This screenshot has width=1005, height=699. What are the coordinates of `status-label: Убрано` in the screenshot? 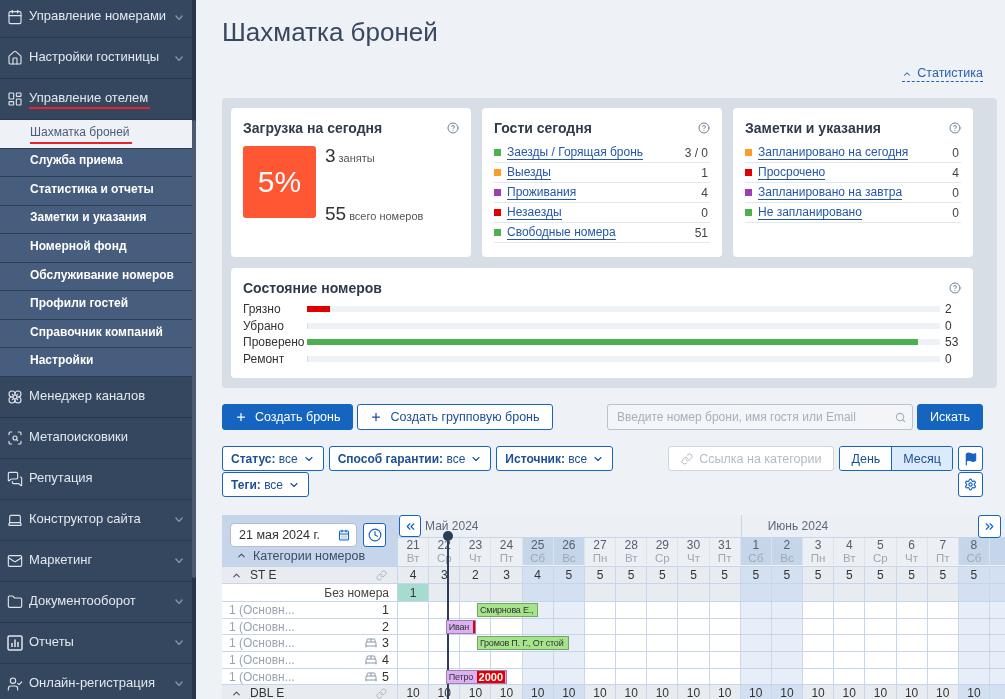 It's located at (264, 325).